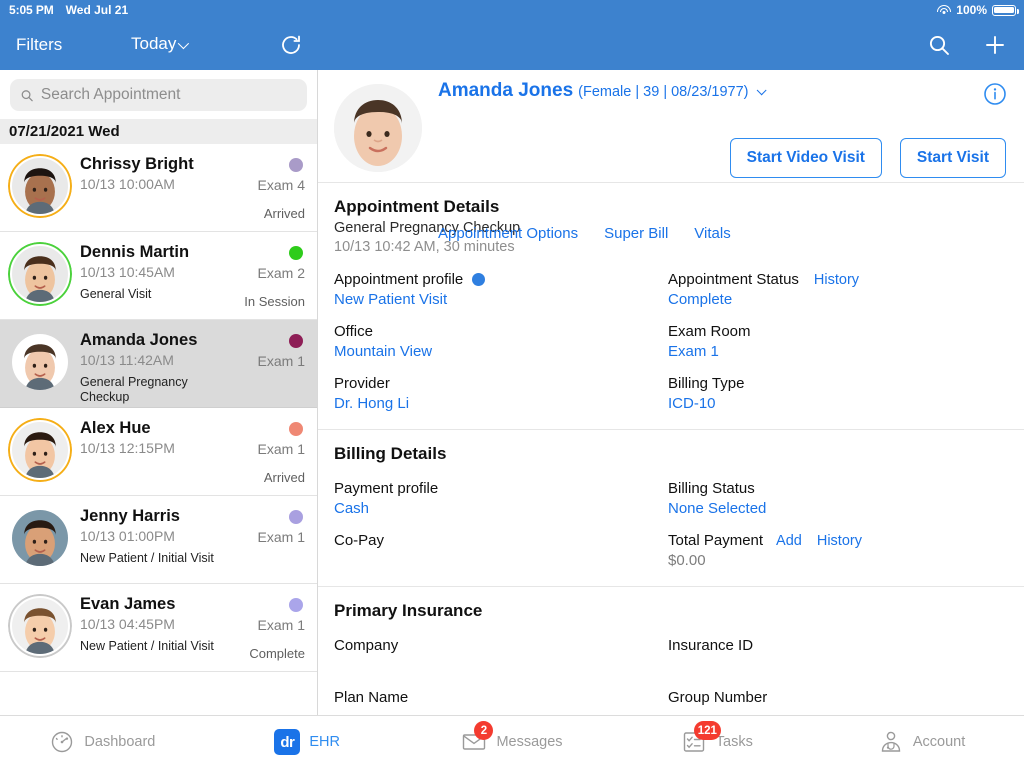 Image resolution: width=1024 pixels, height=768 pixels. Describe the element at coordinates (501, 509) in the screenshot. I see `field-value: Cash` at that location.